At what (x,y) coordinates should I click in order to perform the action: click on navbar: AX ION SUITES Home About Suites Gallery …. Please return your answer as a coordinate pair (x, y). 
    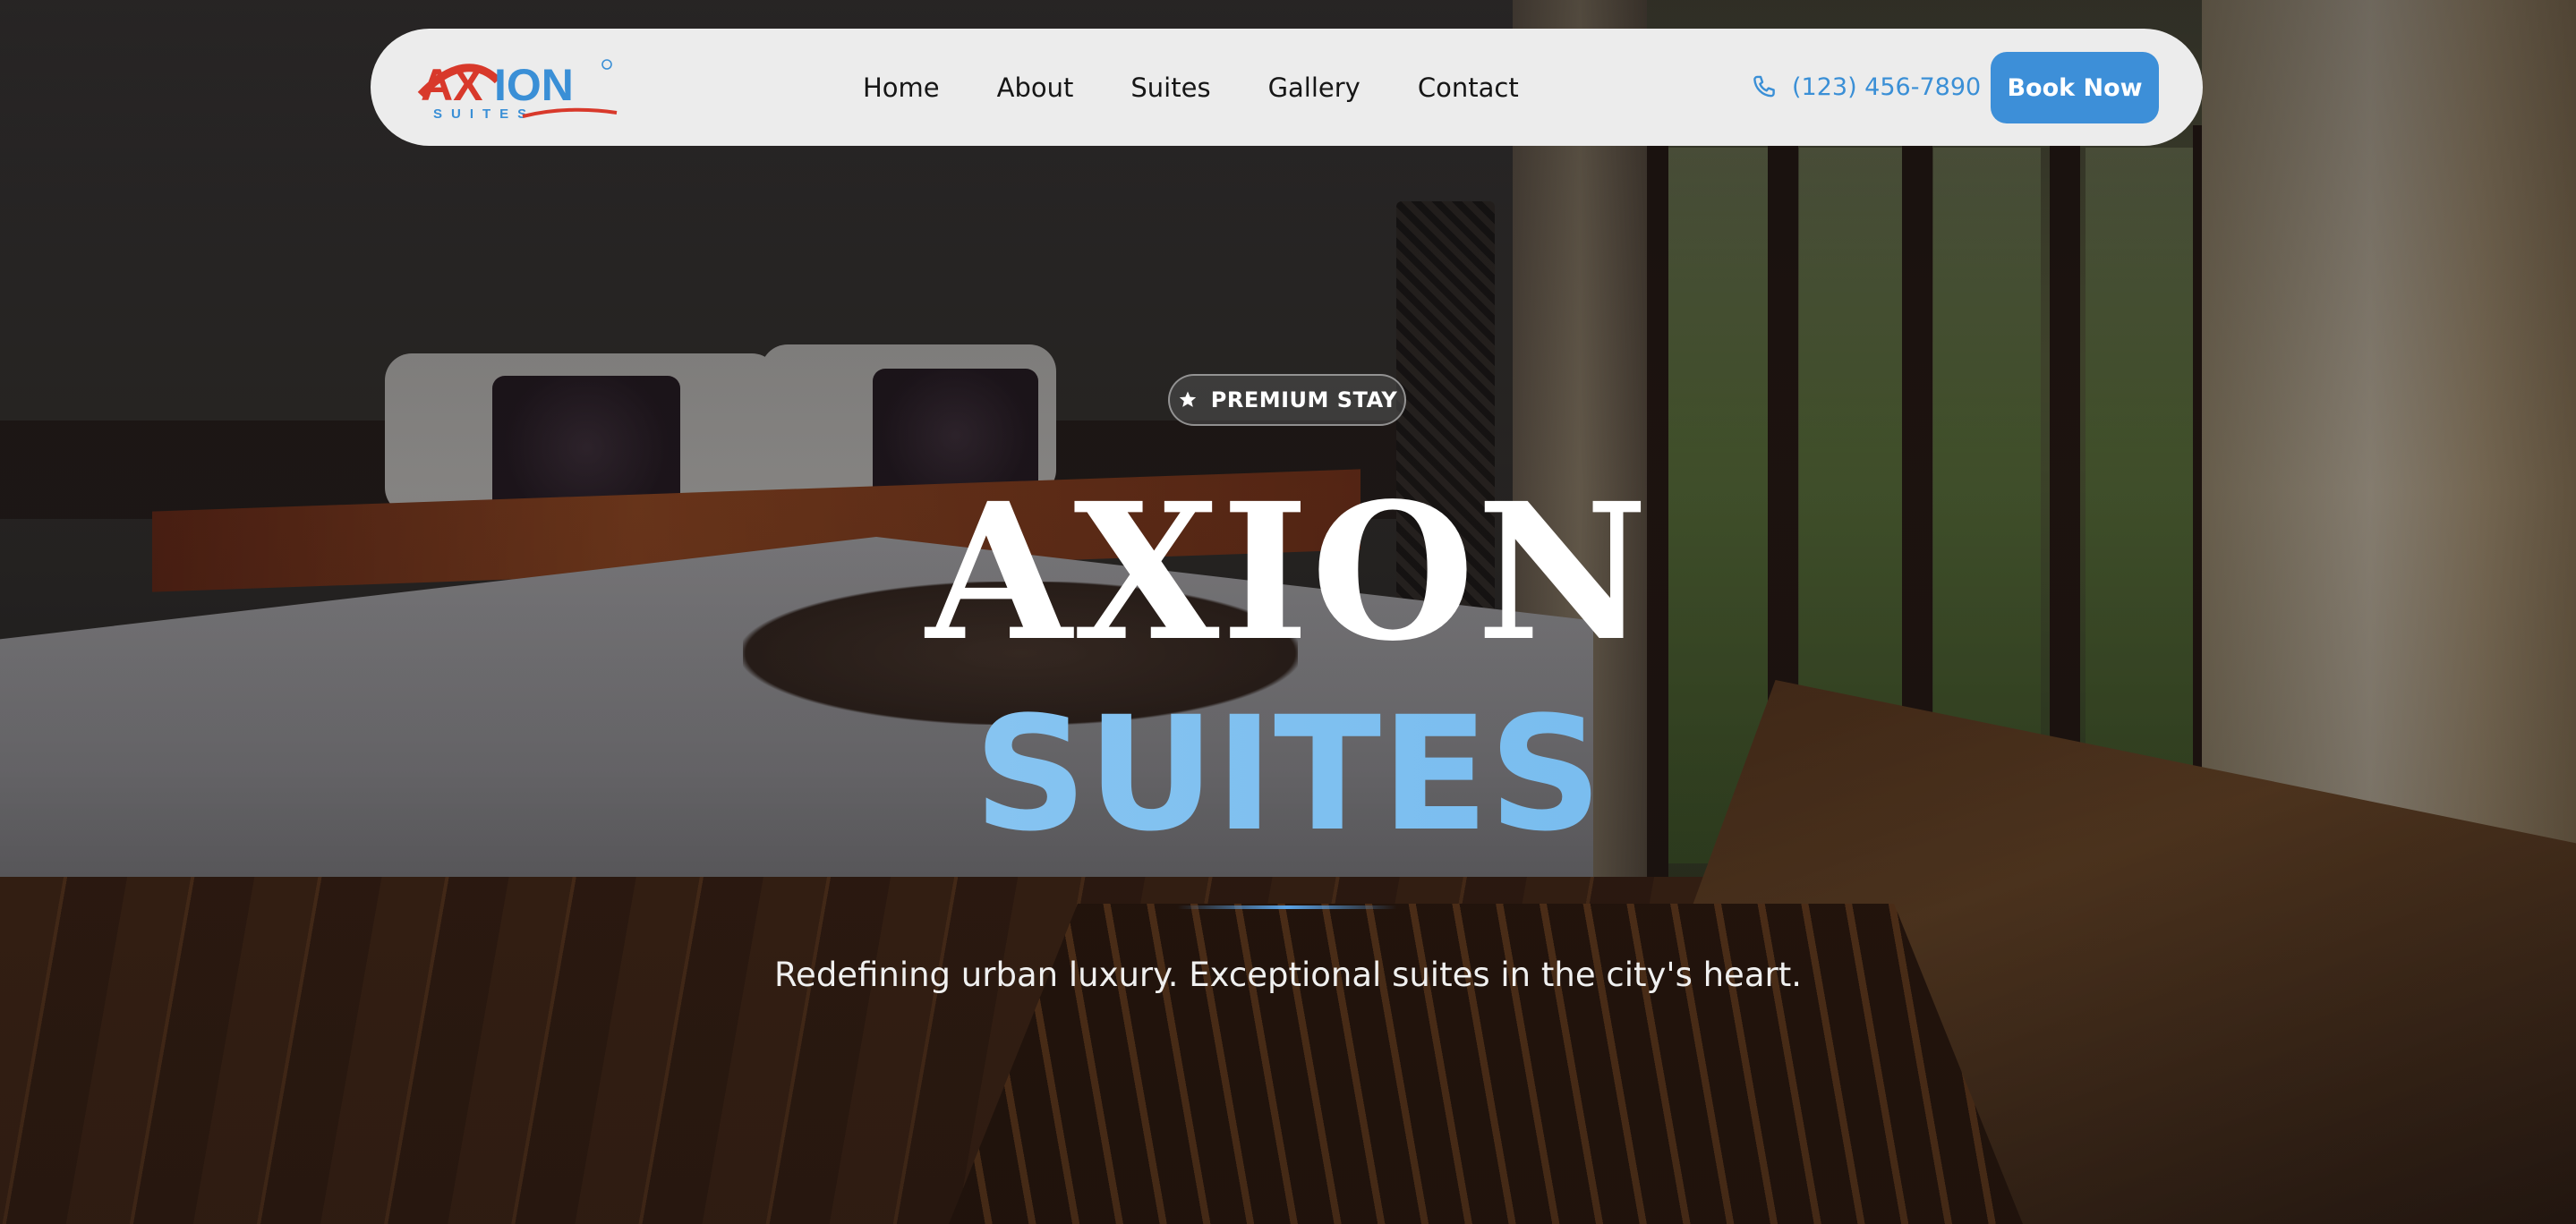
    Looking at the image, I should click on (1287, 87).